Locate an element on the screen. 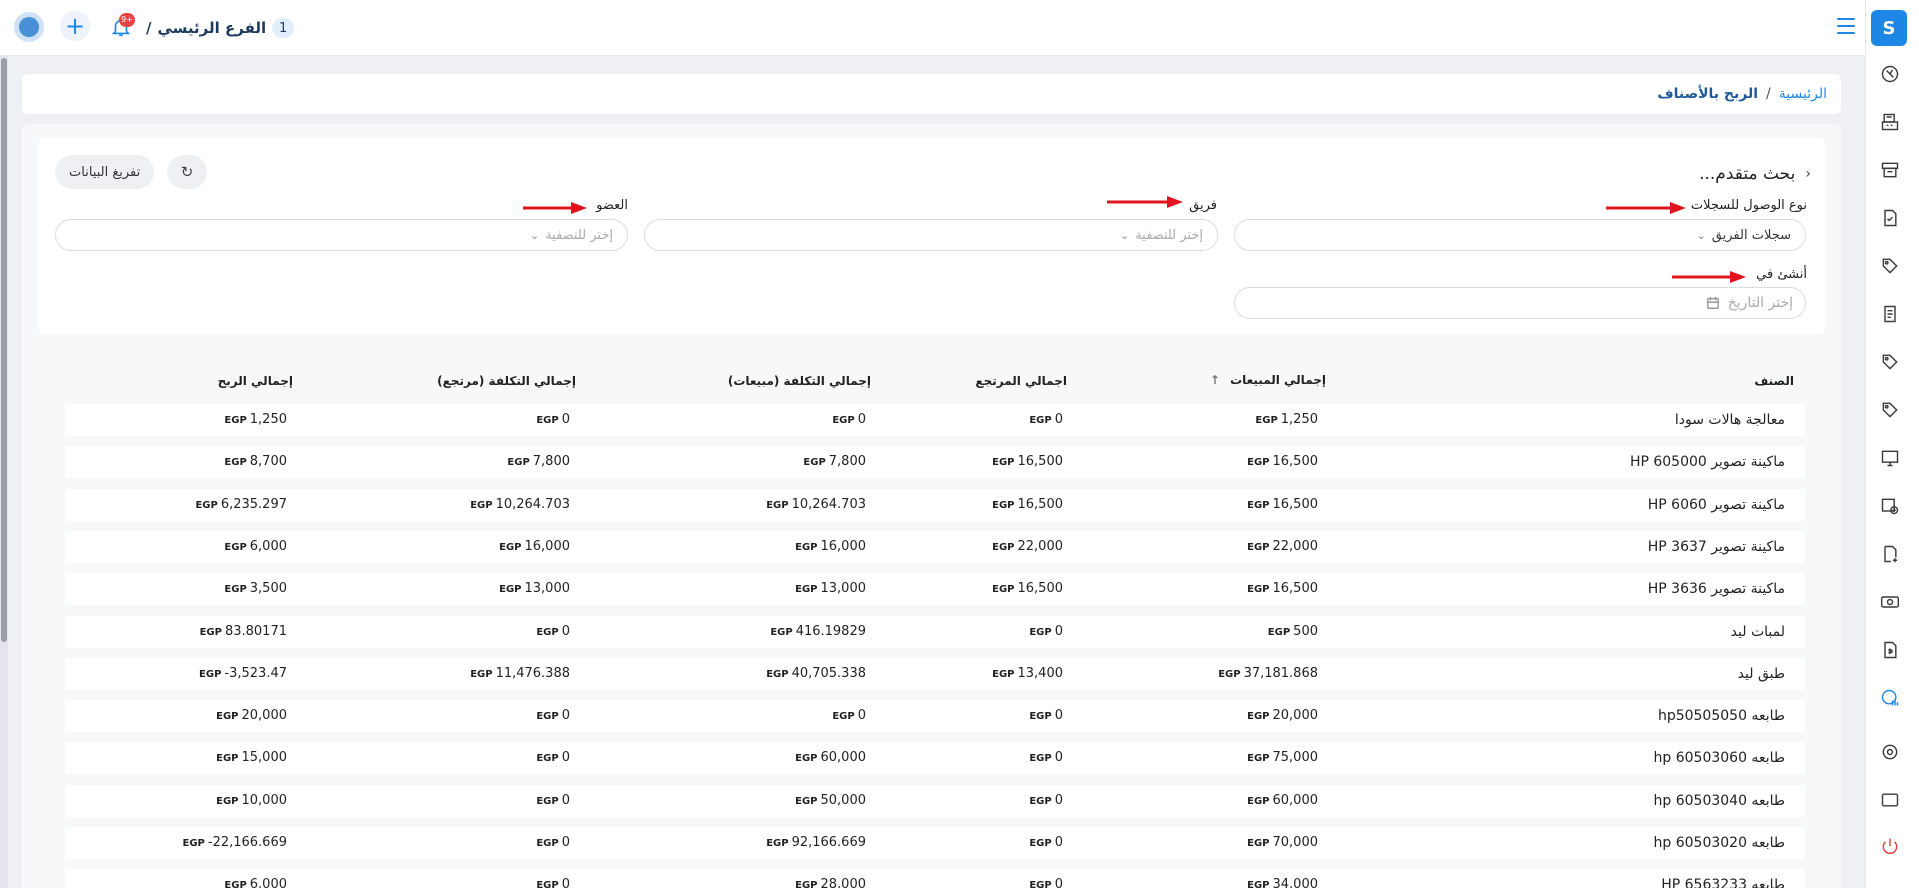 This screenshot has width=1919, height=888. member-placeholder: إختر للتصفية is located at coordinates (579, 235).